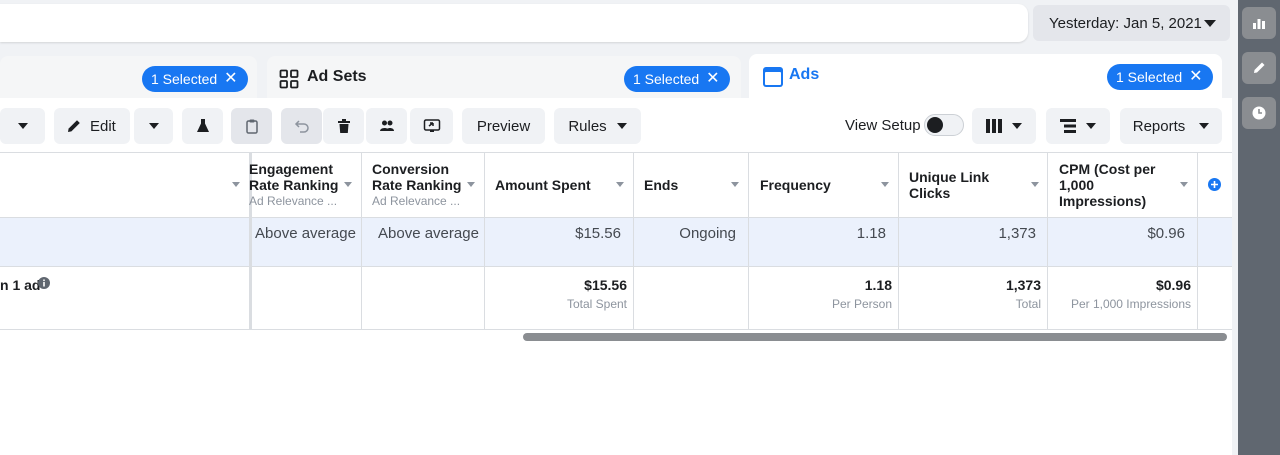 Image resolution: width=1280 pixels, height=455 pixels. I want to click on ab-test-button, so click(202, 126).